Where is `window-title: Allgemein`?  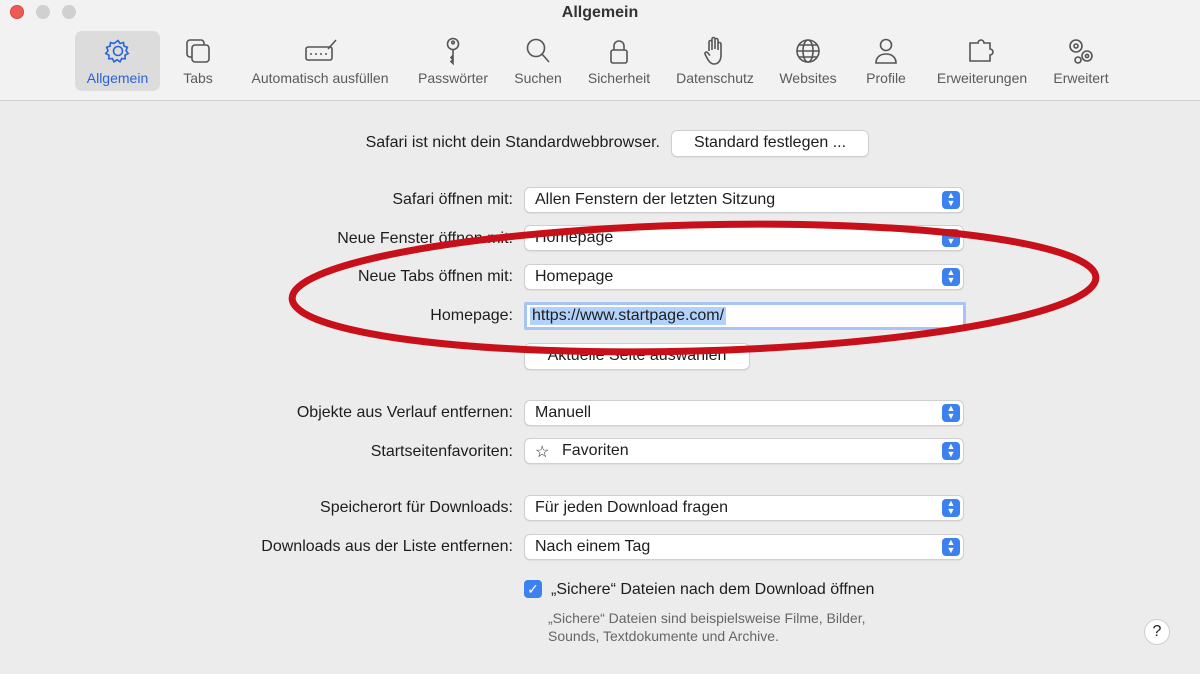 window-title: Allgemein is located at coordinates (600, 12).